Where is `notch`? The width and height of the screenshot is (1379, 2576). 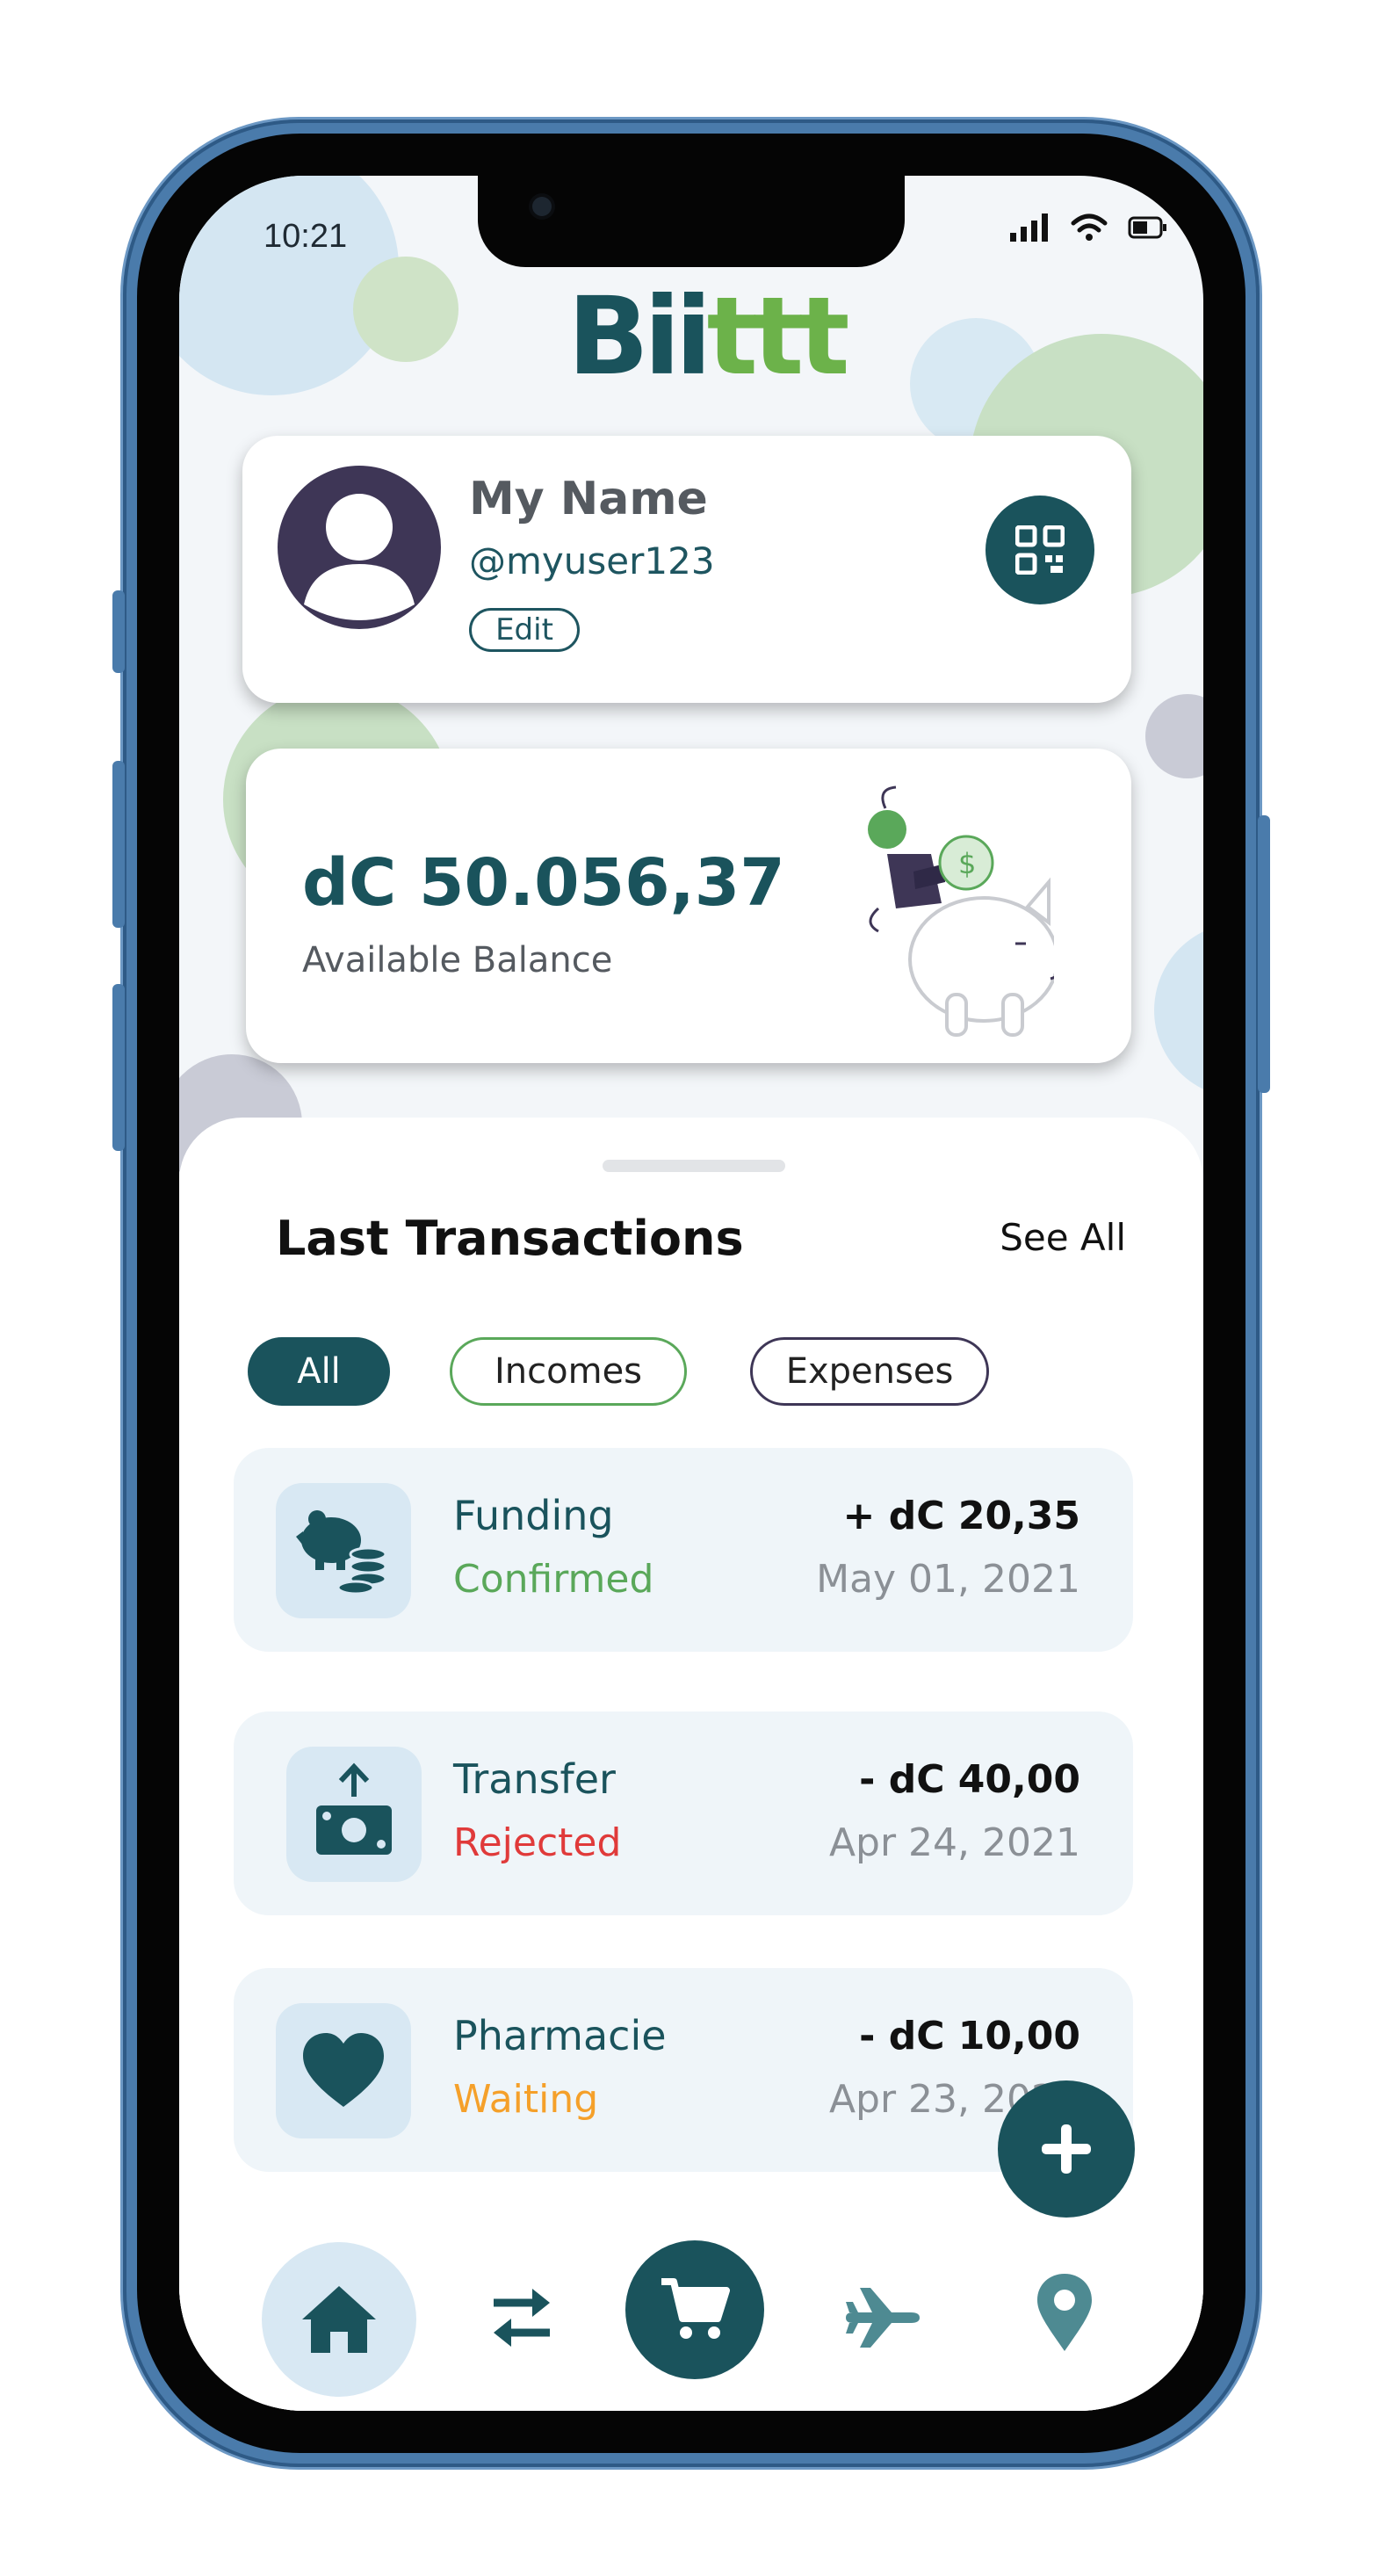 notch is located at coordinates (691, 221).